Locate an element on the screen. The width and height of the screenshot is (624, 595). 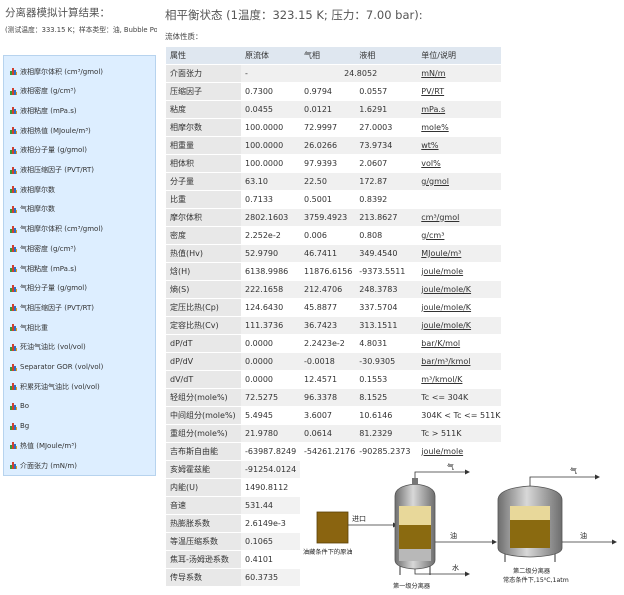
cell-original-fluid: 52.9790 is located at coordinates (270, 253).